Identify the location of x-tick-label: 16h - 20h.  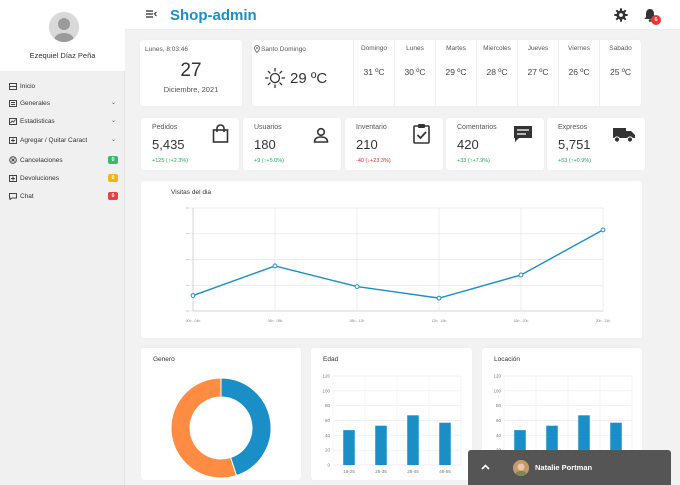
(521, 321).